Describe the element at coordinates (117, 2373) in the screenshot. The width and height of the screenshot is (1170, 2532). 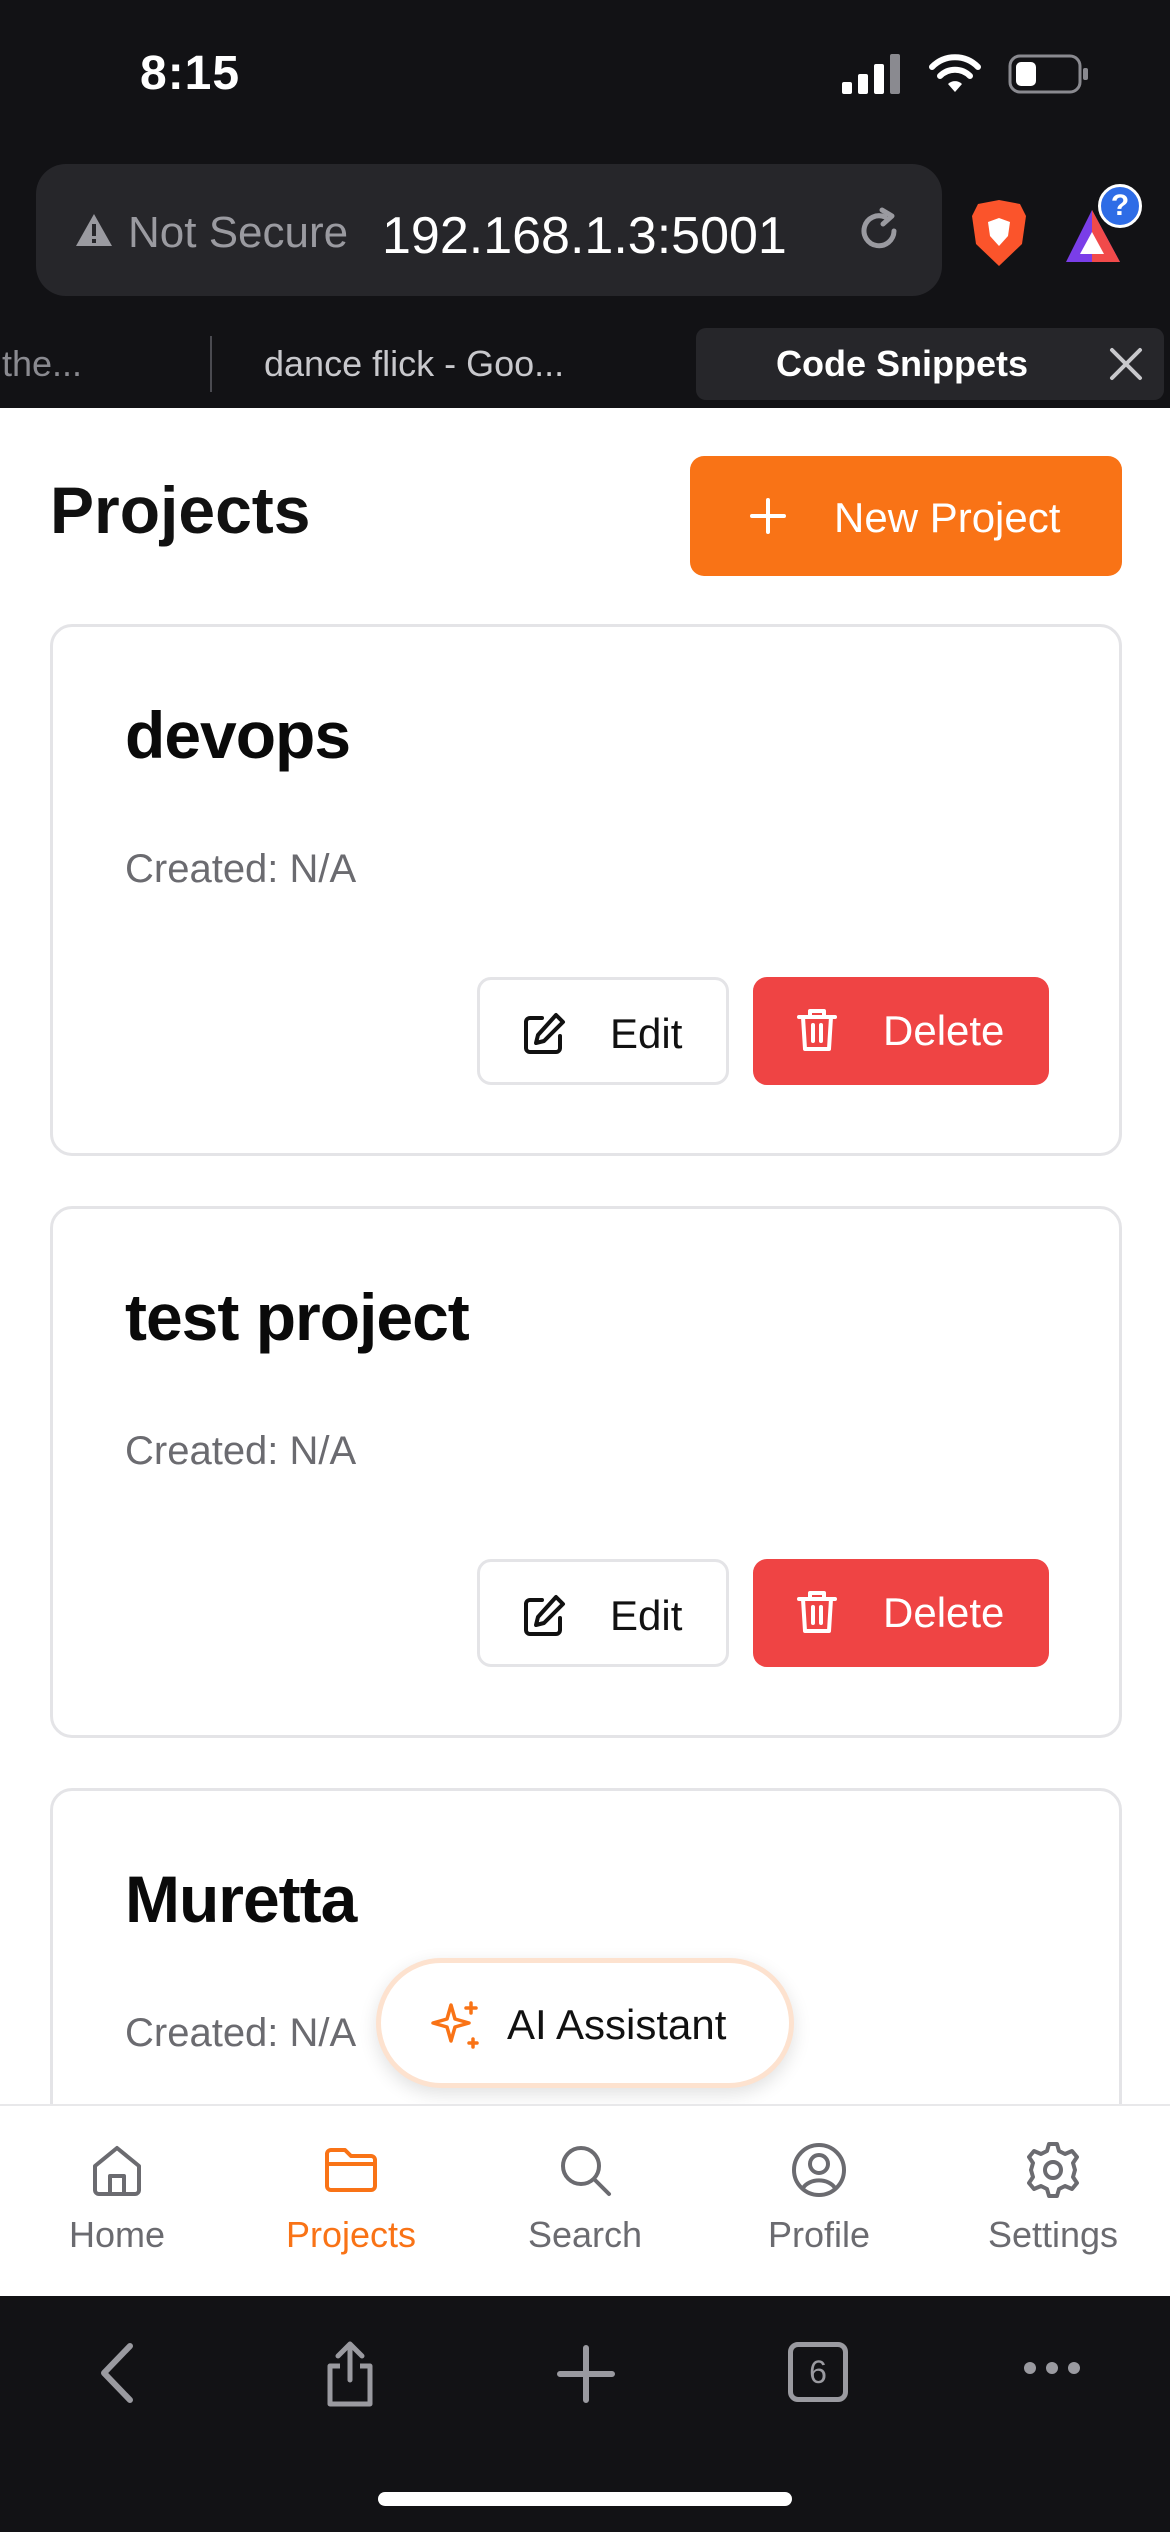
I see `back-icon` at that location.